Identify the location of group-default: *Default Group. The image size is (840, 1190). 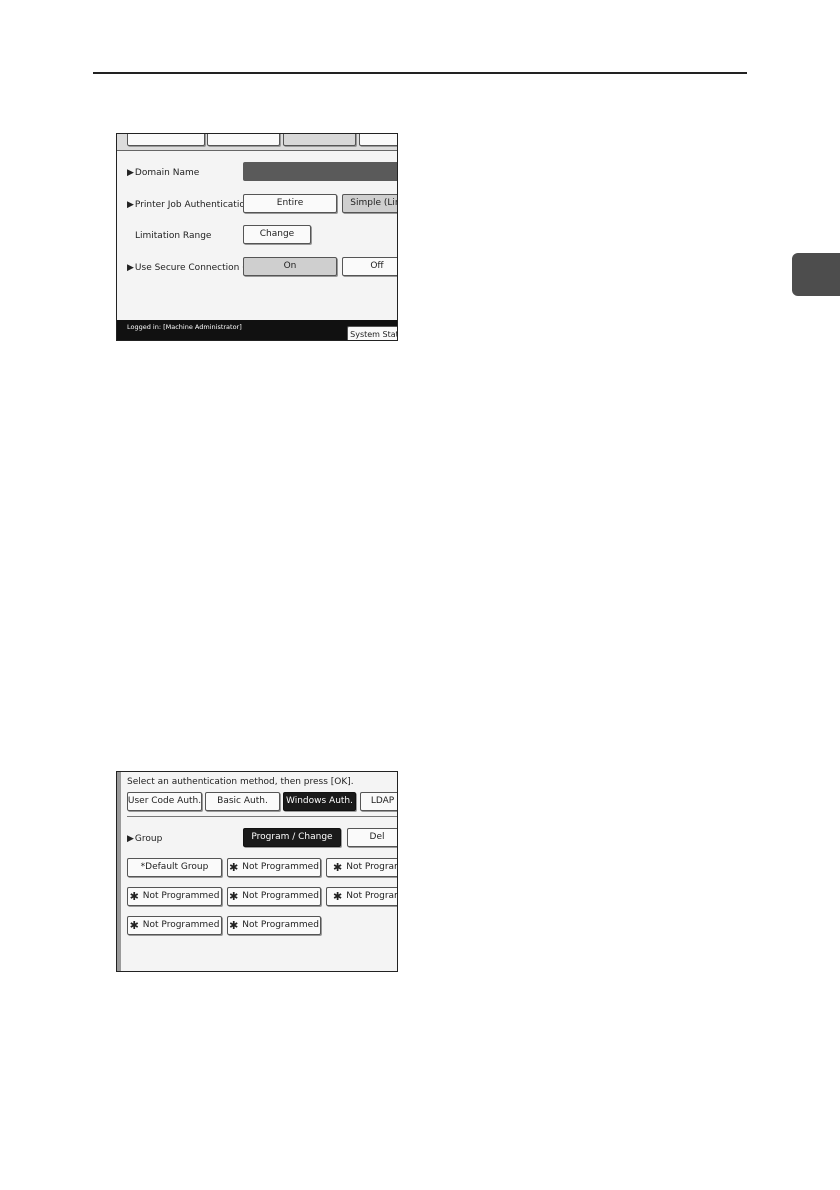
(174, 867).